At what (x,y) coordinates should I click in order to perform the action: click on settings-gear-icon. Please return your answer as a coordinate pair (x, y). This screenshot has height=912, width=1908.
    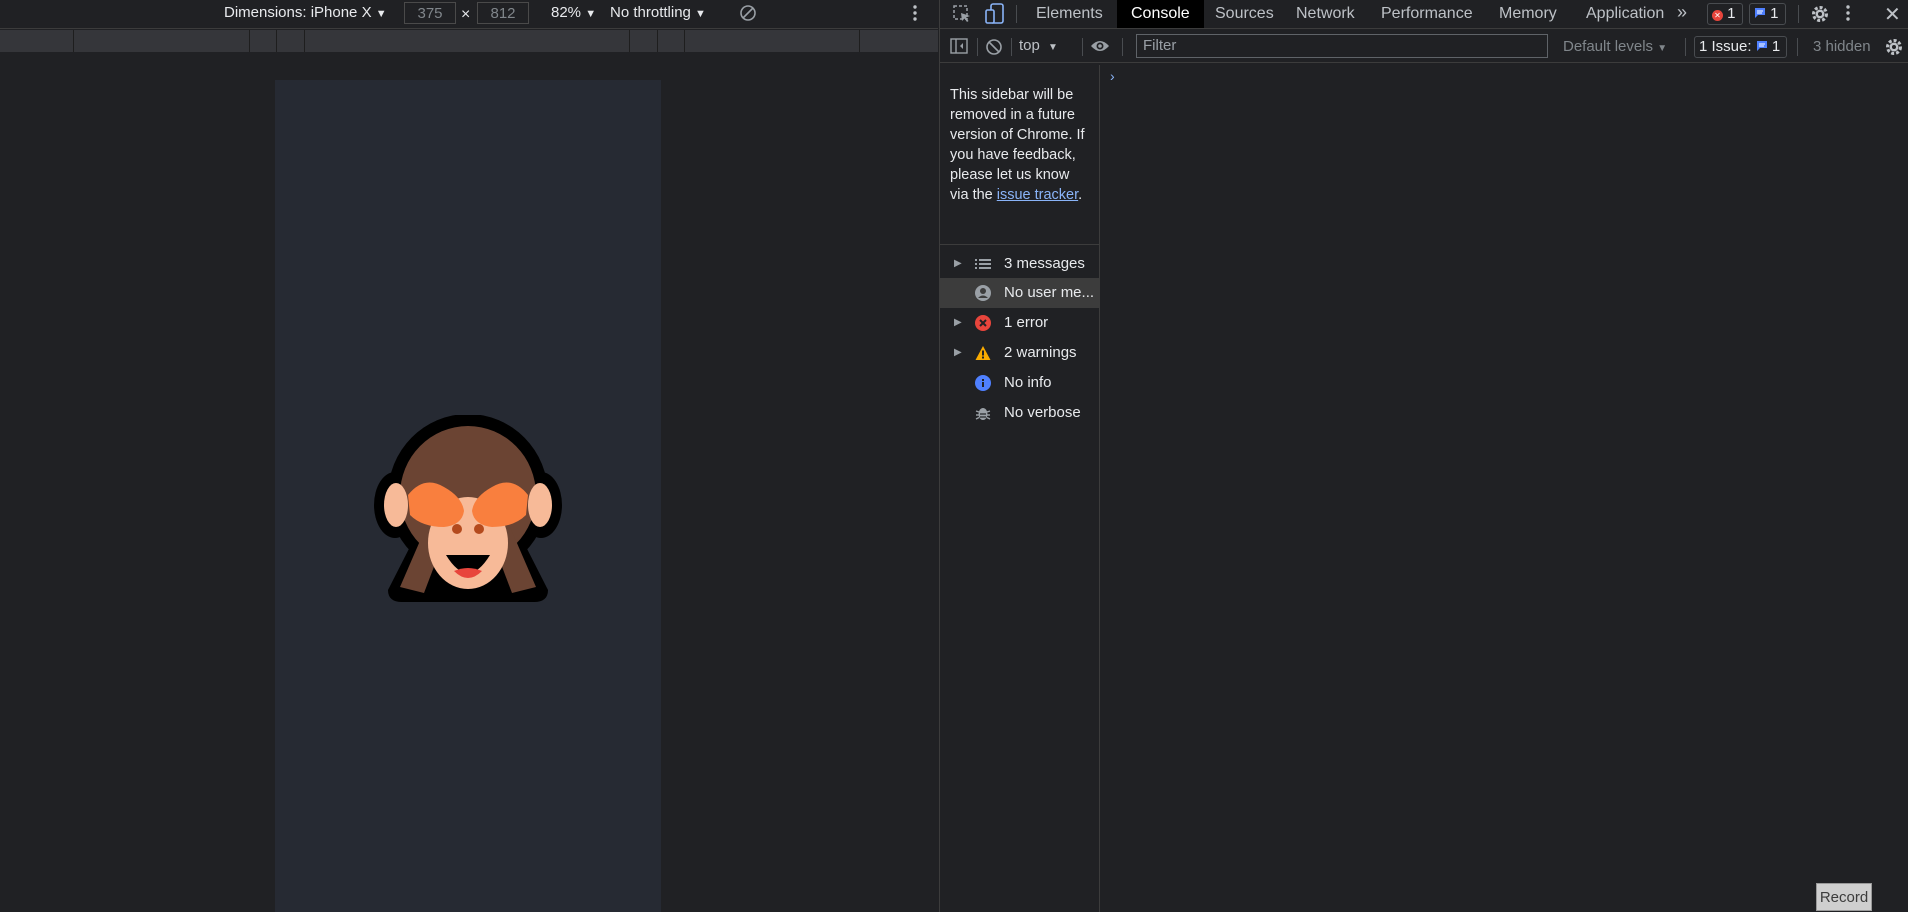
    Looking at the image, I should click on (1820, 16).